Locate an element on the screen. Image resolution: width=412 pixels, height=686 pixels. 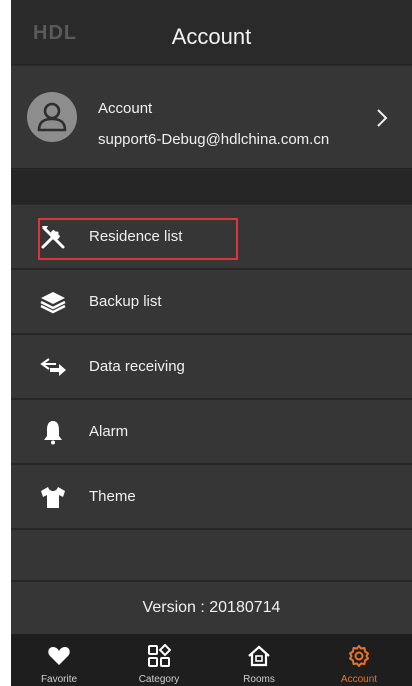
heart-icon is located at coordinates (59, 656).